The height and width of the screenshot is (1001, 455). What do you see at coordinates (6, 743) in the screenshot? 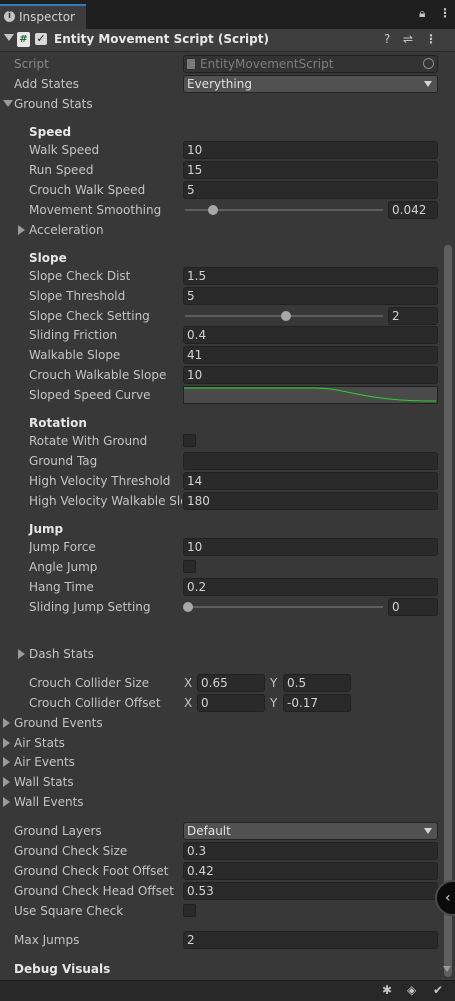
I see `air-stats-foldout-icon` at bounding box center [6, 743].